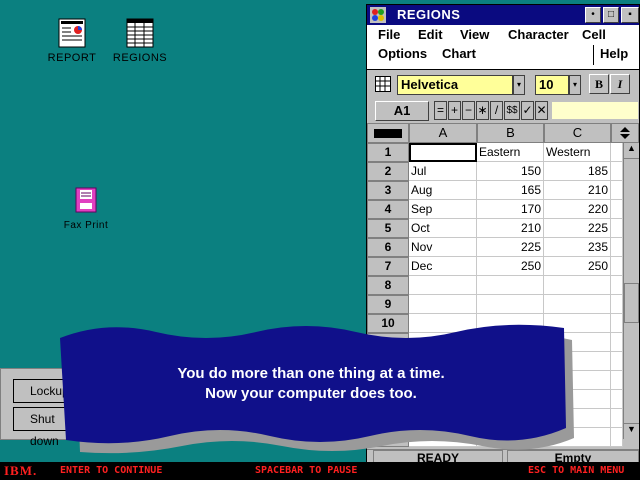 The width and height of the screenshot is (640, 480). What do you see at coordinates (440, 110) in the screenshot?
I see `equals-button: =` at bounding box center [440, 110].